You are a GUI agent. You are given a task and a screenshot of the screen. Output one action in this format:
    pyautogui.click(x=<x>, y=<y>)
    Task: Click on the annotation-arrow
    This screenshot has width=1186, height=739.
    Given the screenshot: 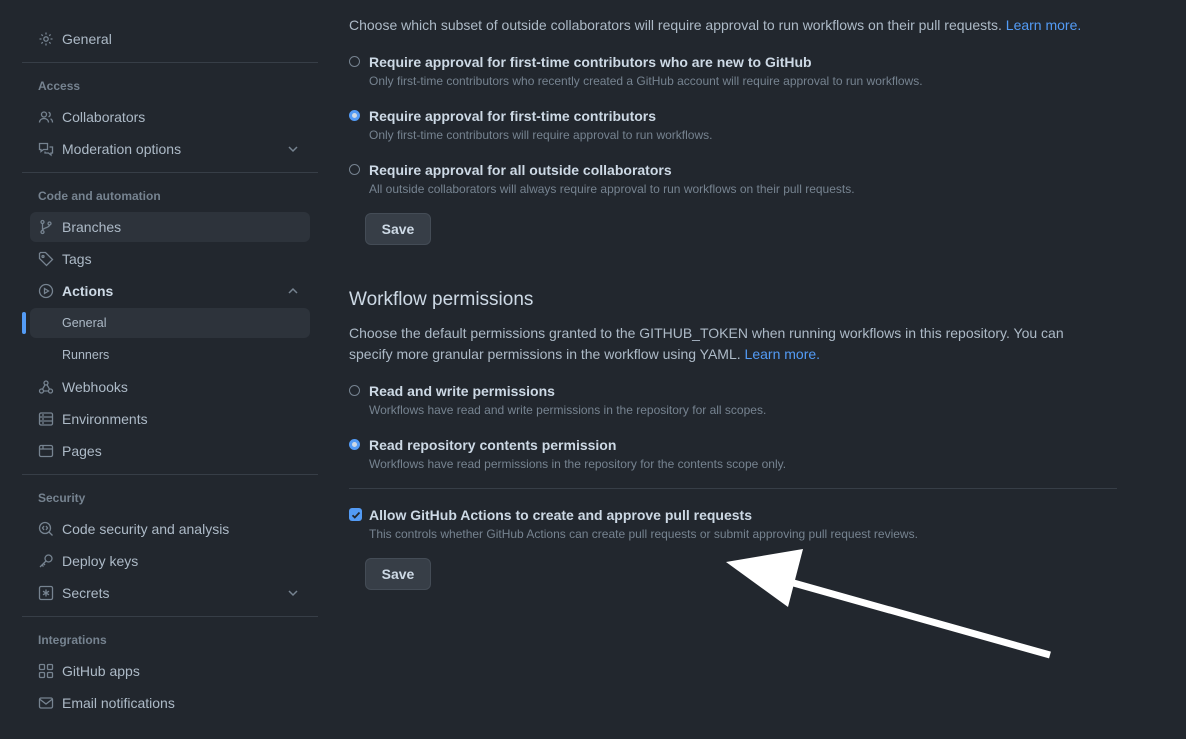 What is the action you would take?
    pyautogui.click(x=888, y=604)
    